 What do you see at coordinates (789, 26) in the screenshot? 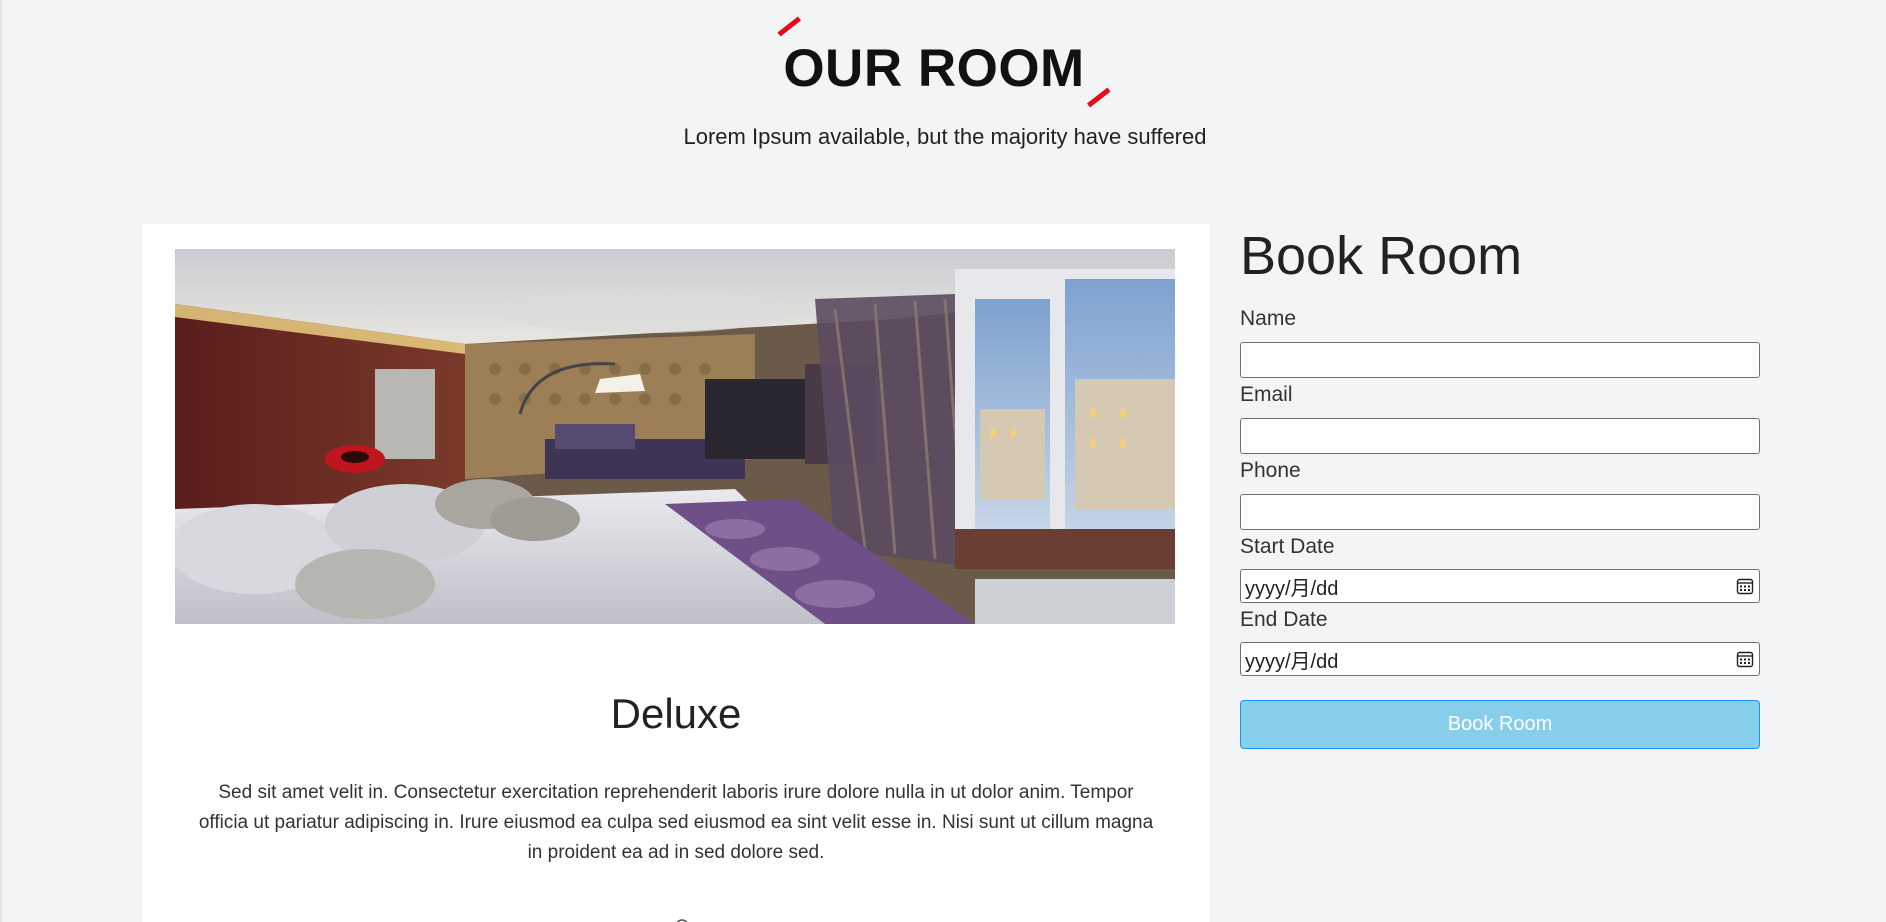
I see `title-accent-top-left` at bounding box center [789, 26].